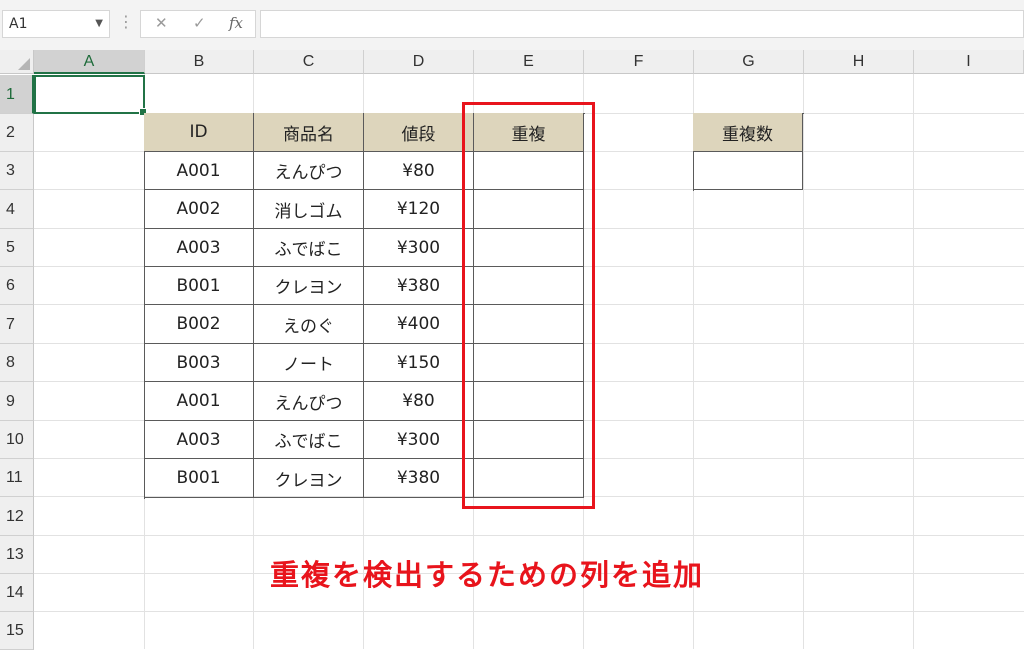 Image resolution: width=1024 pixels, height=650 pixels. What do you see at coordinates (309, 324) in the screenshot?
I see `table-cell: えのぐ` at bounding box center [309, 324].